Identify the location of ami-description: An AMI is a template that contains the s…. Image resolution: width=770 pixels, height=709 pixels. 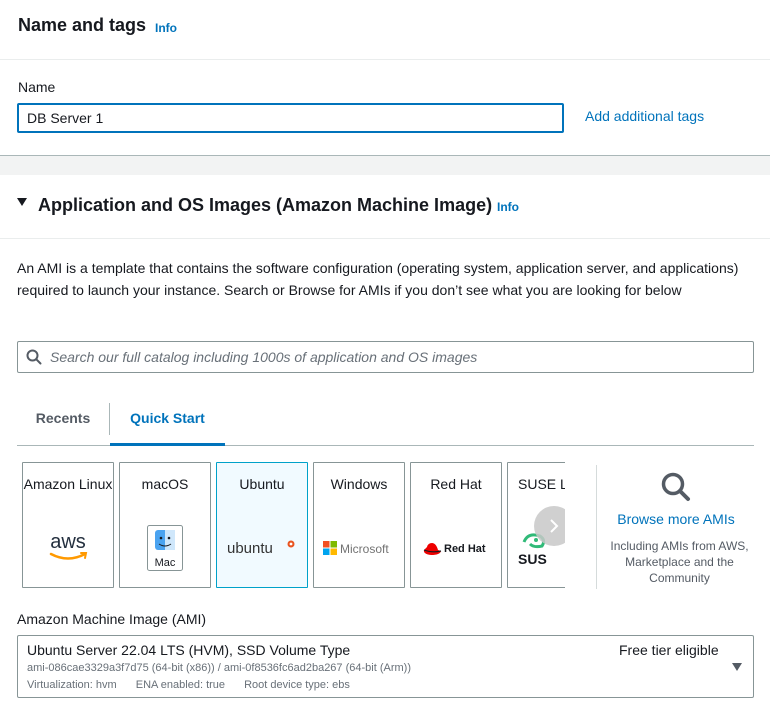
(378, 279).